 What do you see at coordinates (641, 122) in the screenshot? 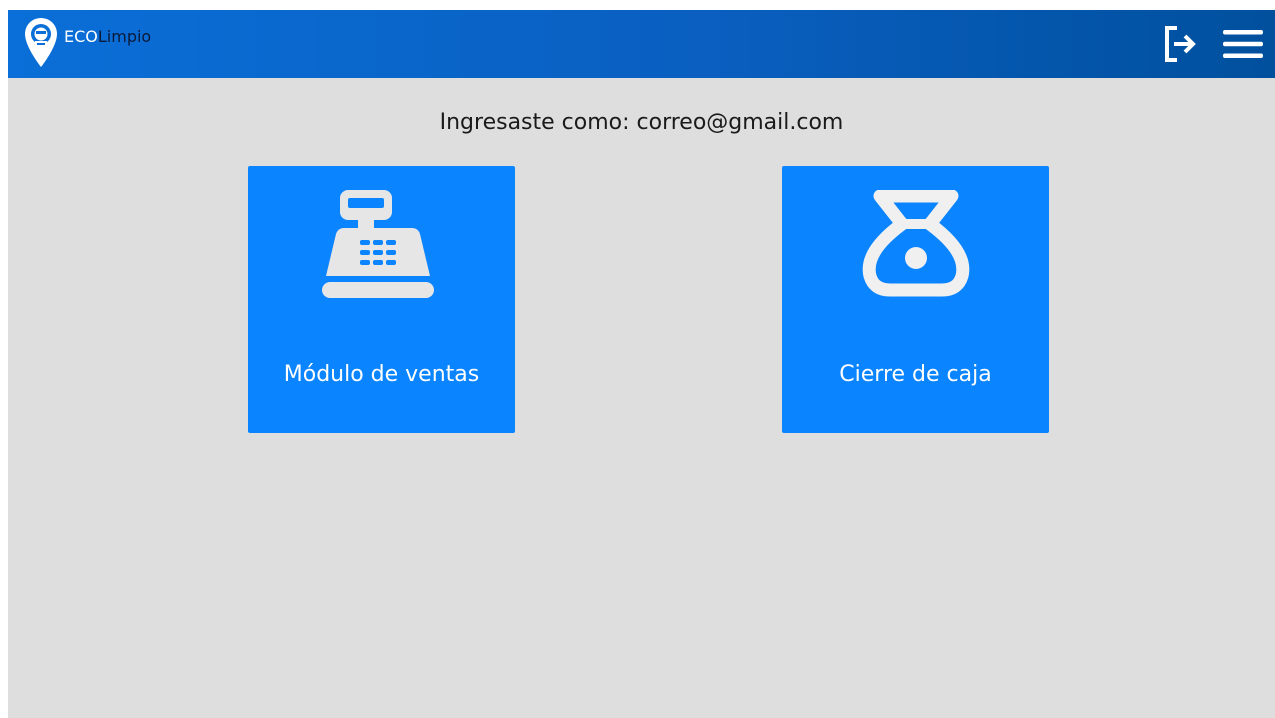
I see `logged-in-as-text: Ingresaste como: correo@gmail.com` at bounding box center [641, 122].